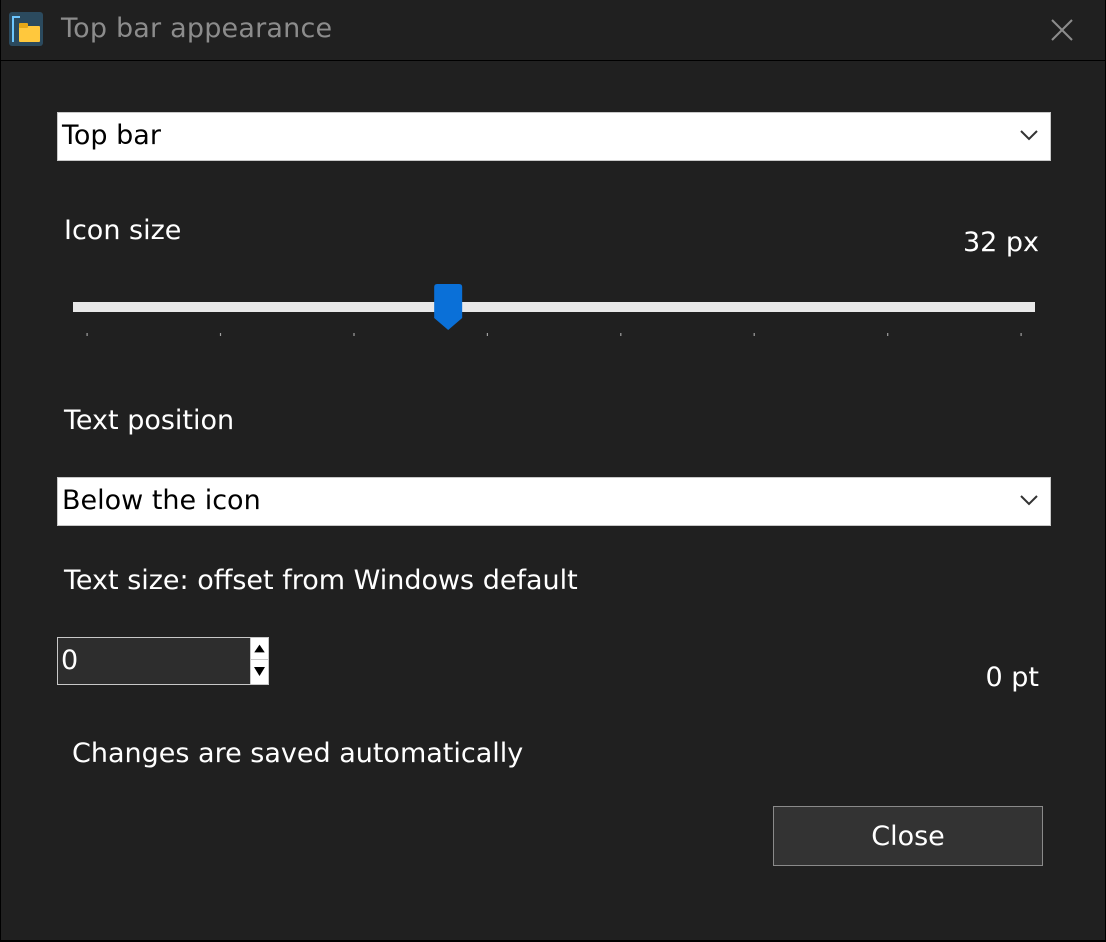  Describe the element at coordinates (1000, 242) in the screenshot. I see `icon-size-value: 32 px` at that location.